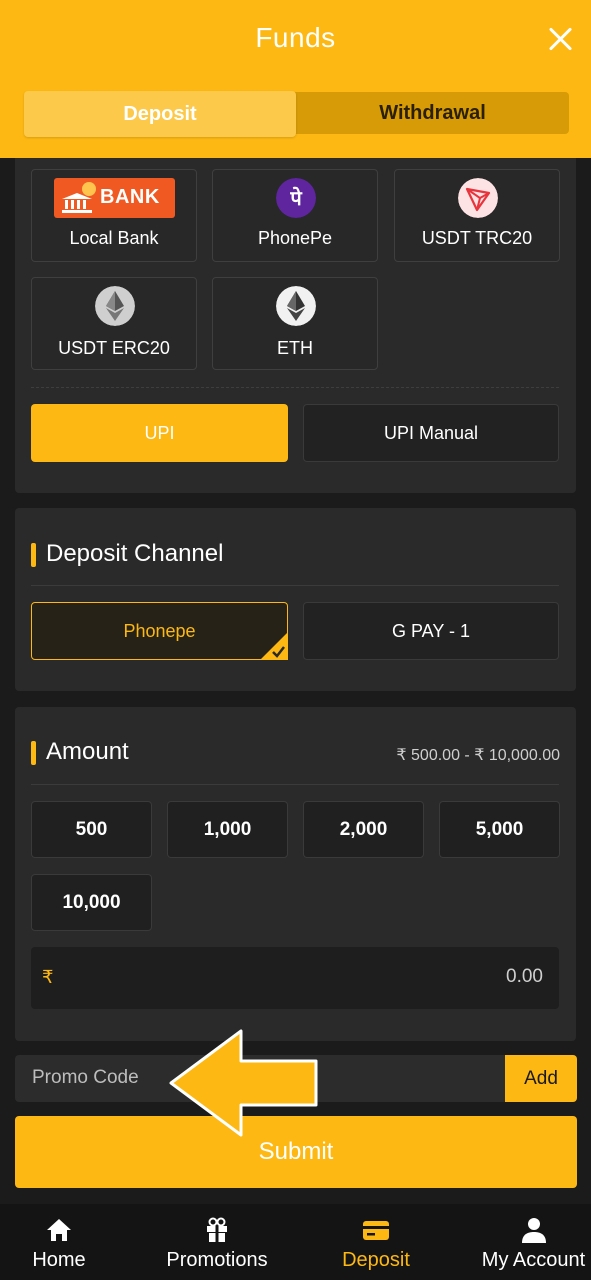 The height and width of the screenshot is (1280, 591). I want to click on nav-label: Home, so click(59, 1260).